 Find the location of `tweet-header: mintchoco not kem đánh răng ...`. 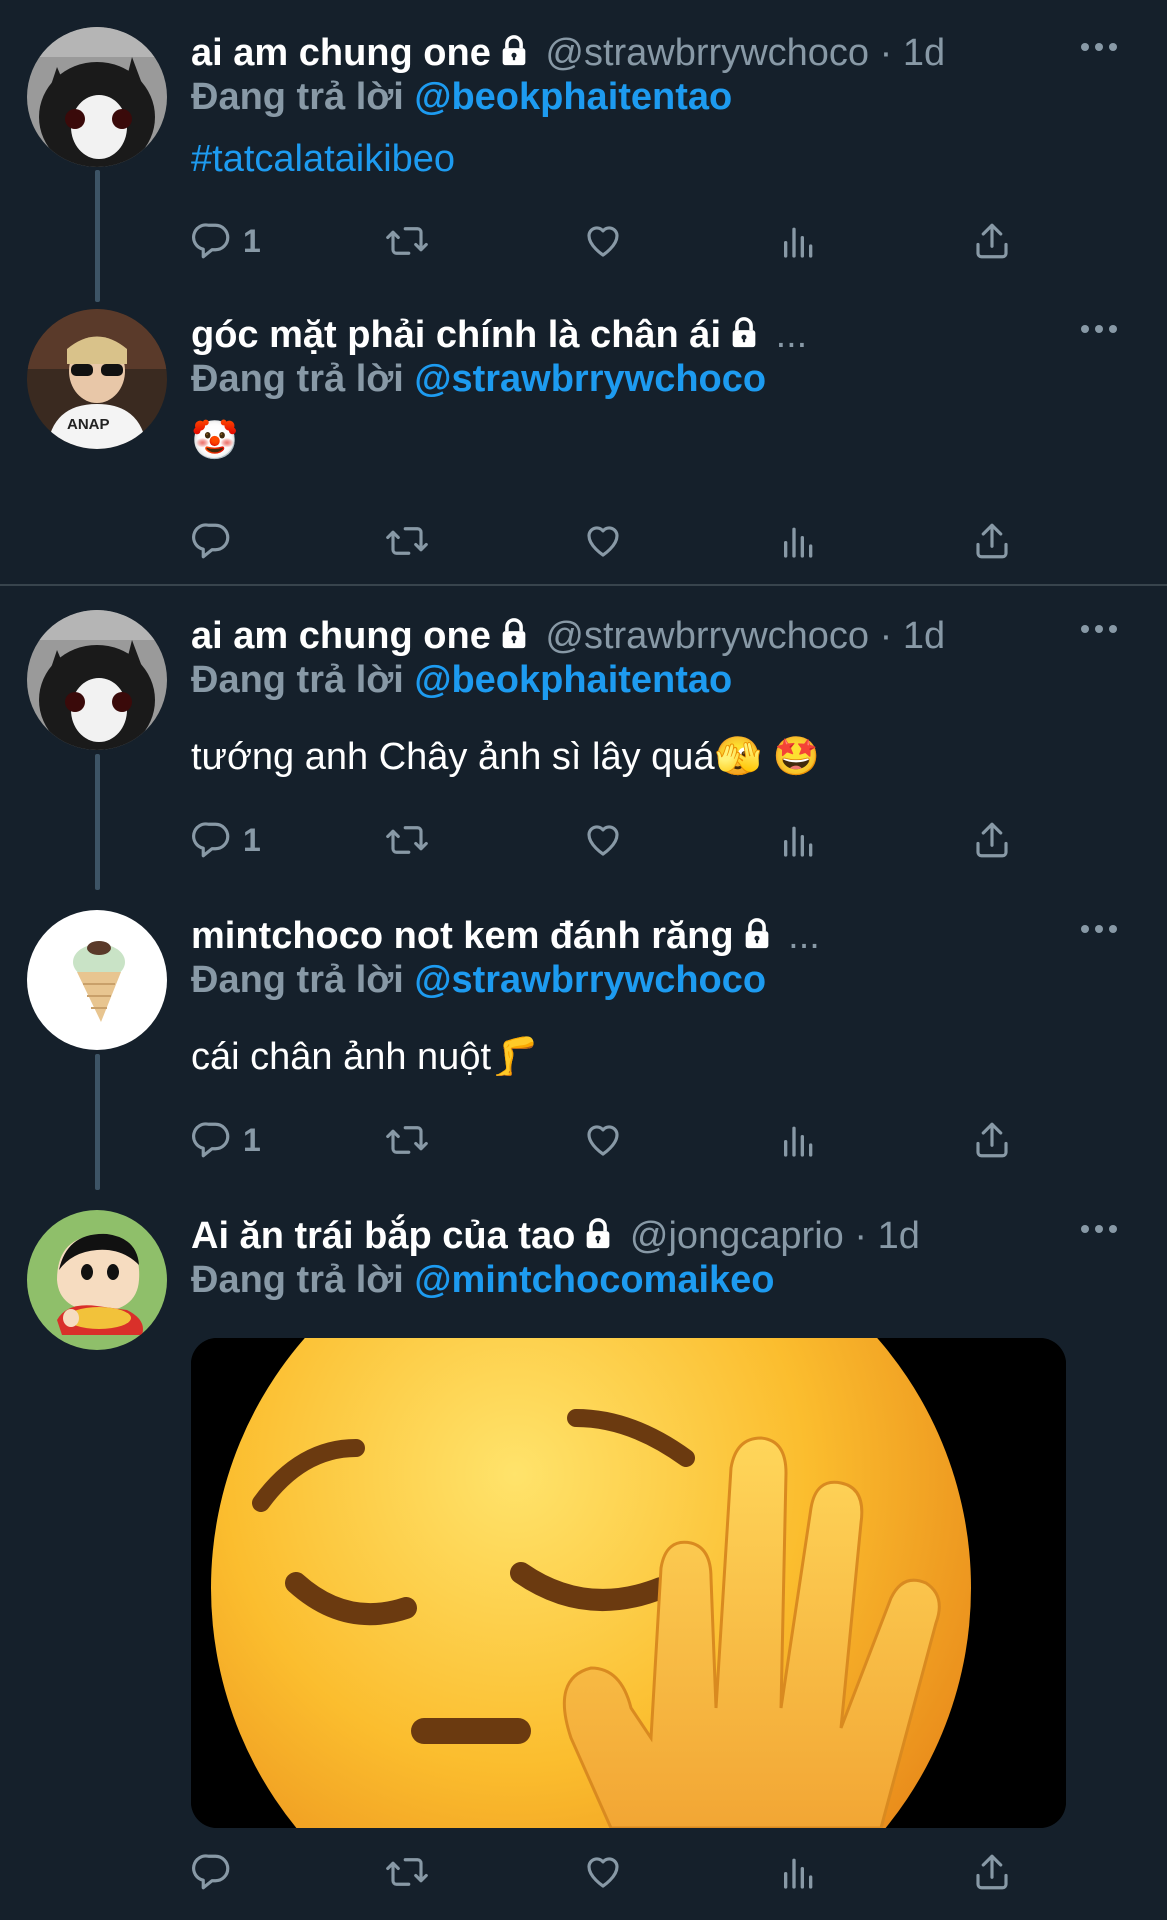

tweet-header: mintchoco not kem đánh răng ... is located at coordinates (609, 937).